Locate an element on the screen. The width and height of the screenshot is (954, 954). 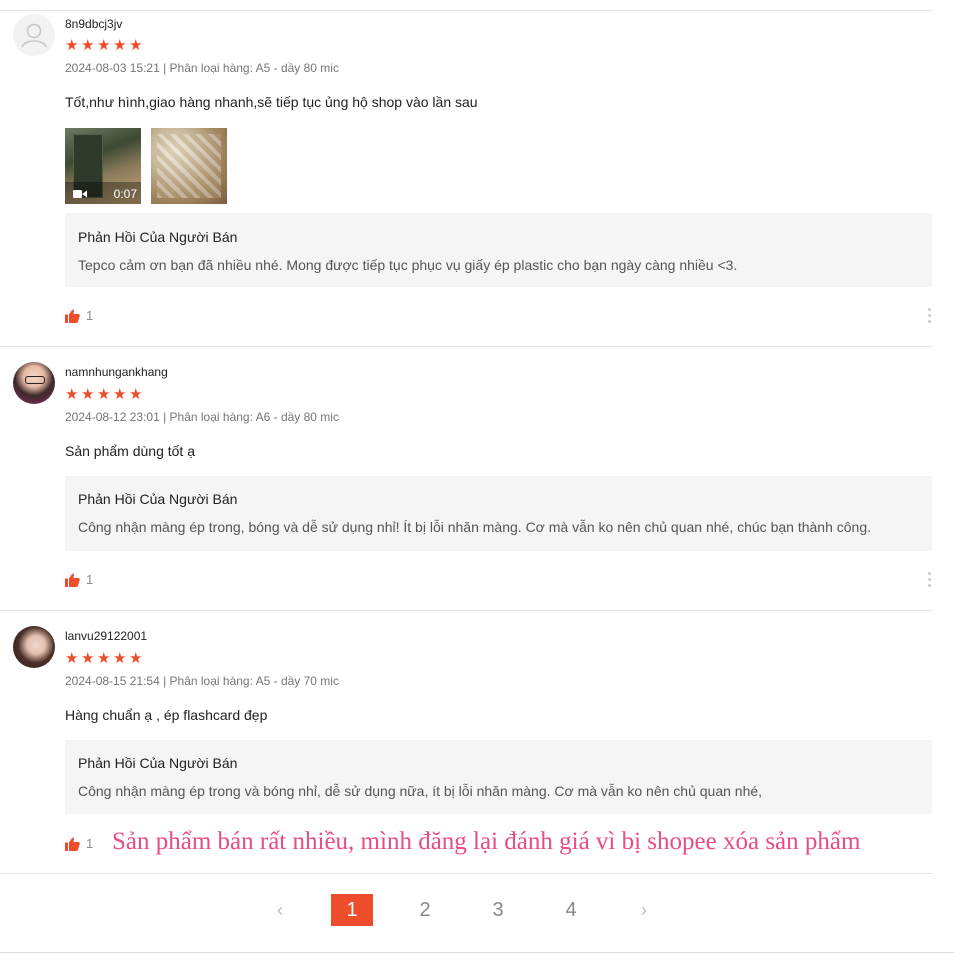
review-username: 8n9dbcj3jv is located at coordinates (93, 24).